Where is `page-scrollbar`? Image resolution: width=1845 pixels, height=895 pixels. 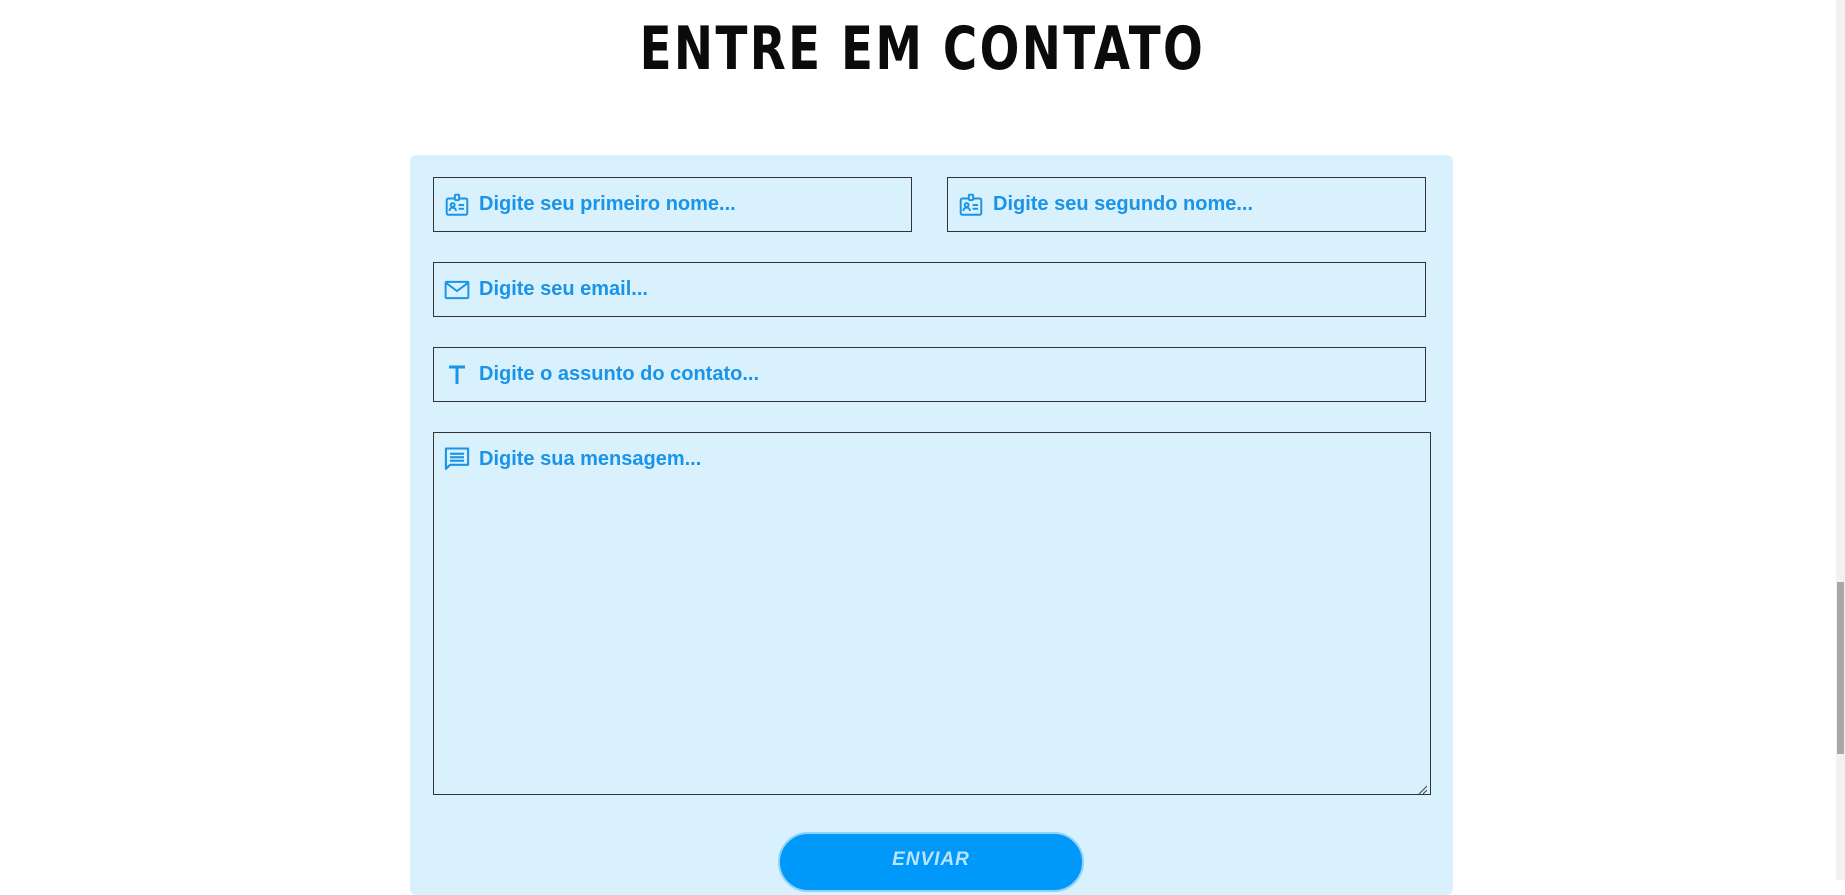
page-scrollbar is located at coordinates (1840, 440).